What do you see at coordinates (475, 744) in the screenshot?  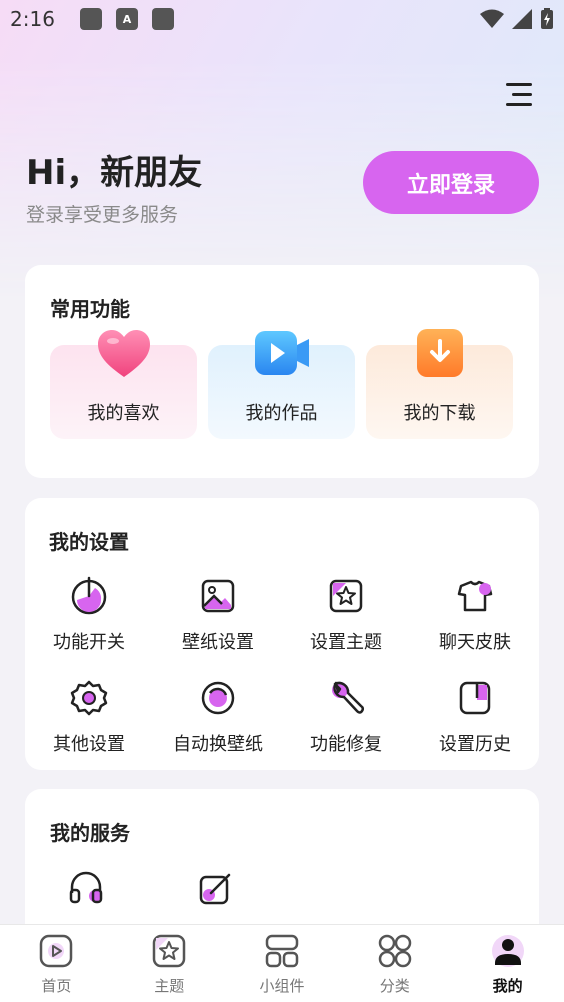 I see `item-label: 设置历史` at bounding box center [475, 744].